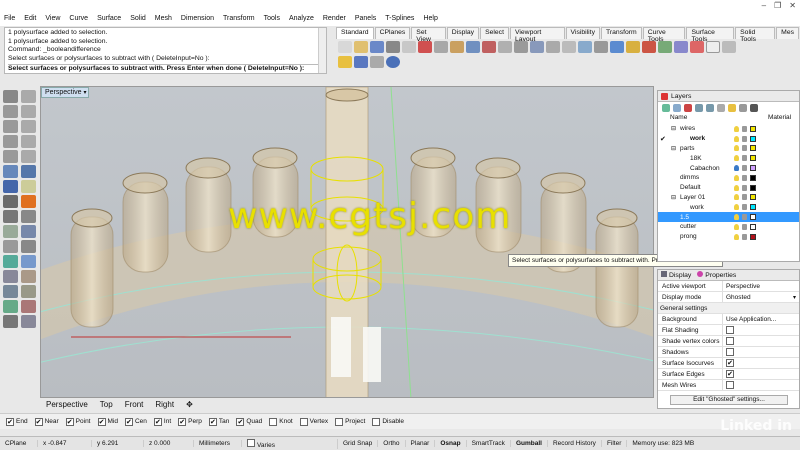 This screenshot has width=800, height=450. Describe the element at coordinates (28, 126) in the screenshot. I see `arc-icon` at that location.